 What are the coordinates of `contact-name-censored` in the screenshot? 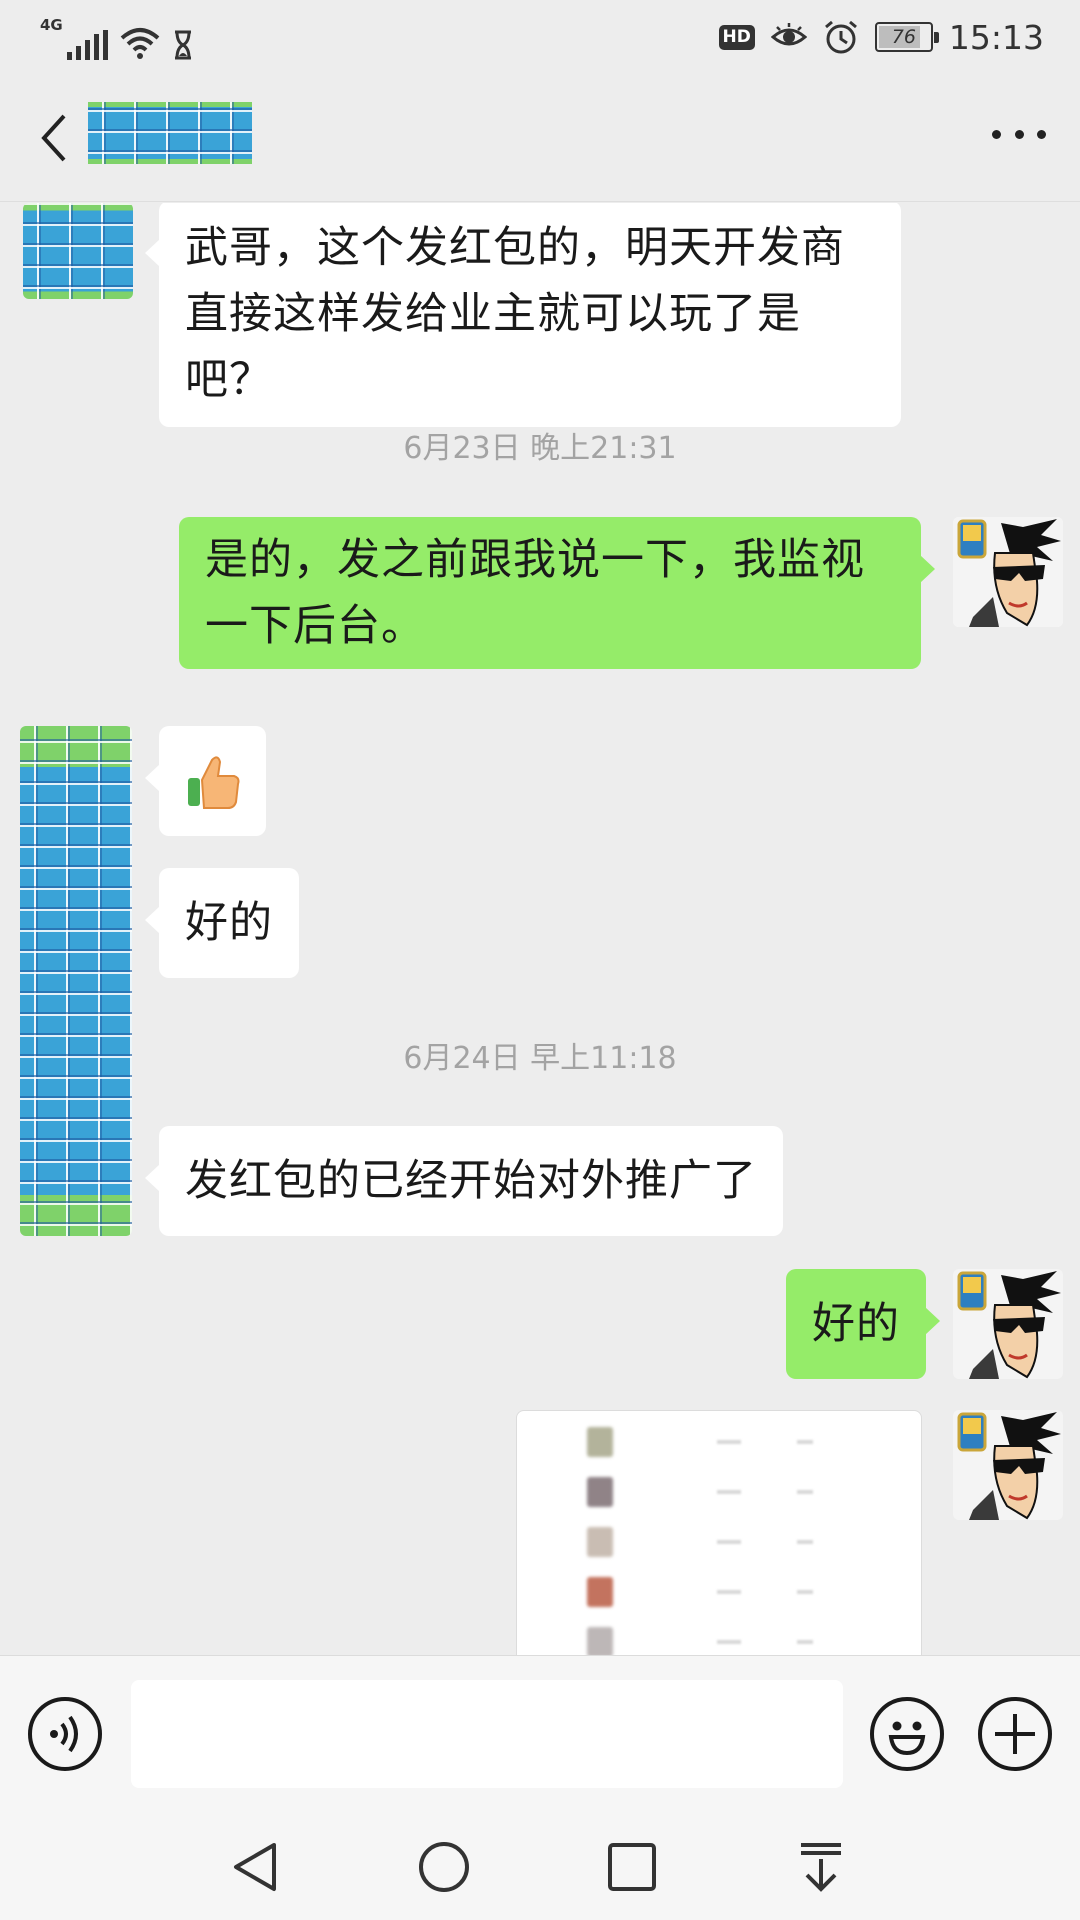 It's located at (170, 133).